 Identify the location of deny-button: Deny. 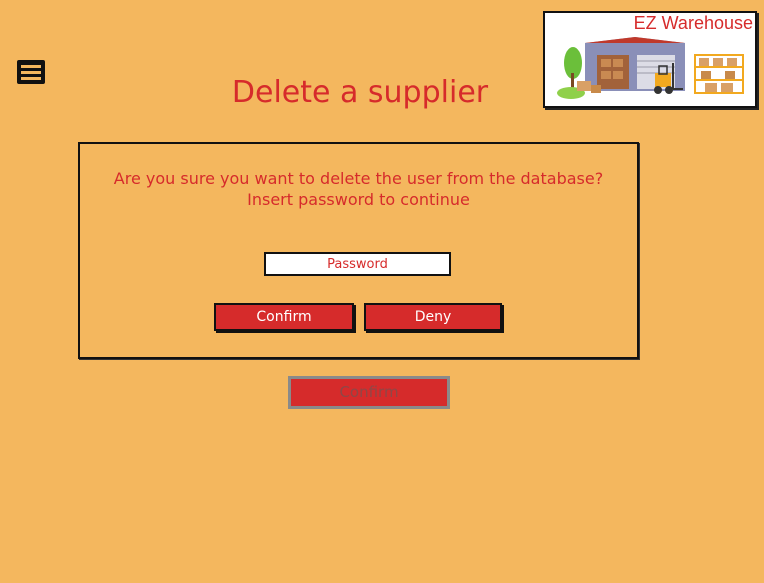
(433, 317).